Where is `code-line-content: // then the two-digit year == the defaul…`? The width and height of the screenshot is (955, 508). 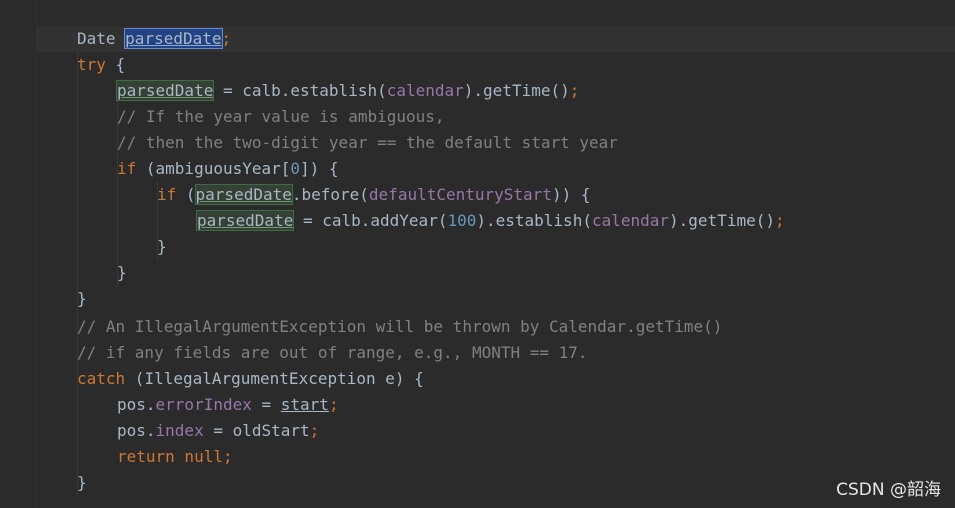 code-line-content: // then the two-digit year == the defaul… is located at coordinates (367, 143).